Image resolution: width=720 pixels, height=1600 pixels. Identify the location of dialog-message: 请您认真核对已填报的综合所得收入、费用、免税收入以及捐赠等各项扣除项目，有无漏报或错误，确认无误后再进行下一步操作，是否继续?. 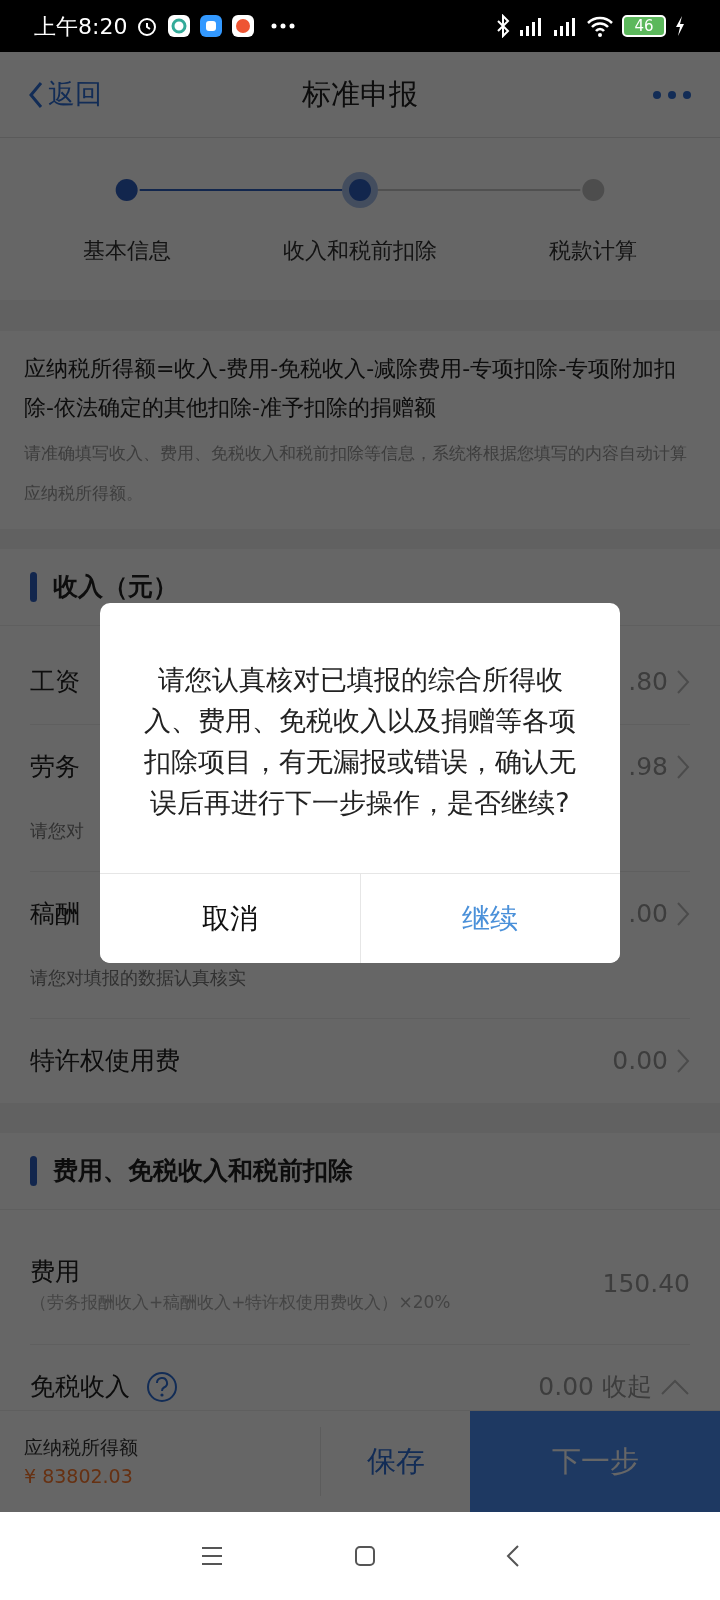
(360, 741).